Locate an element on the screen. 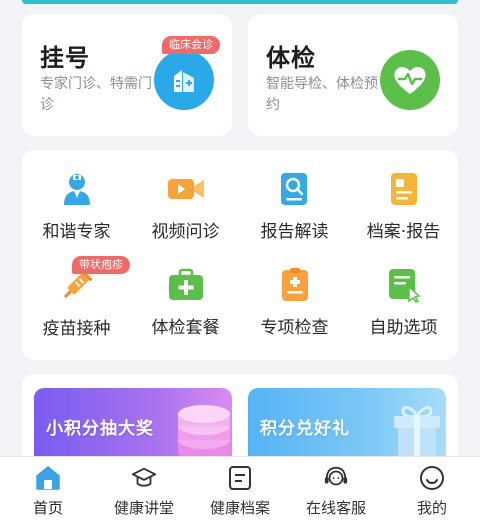 The image size is (480, 524). service-label: 自助选项 is located at coordinates (403, 328).